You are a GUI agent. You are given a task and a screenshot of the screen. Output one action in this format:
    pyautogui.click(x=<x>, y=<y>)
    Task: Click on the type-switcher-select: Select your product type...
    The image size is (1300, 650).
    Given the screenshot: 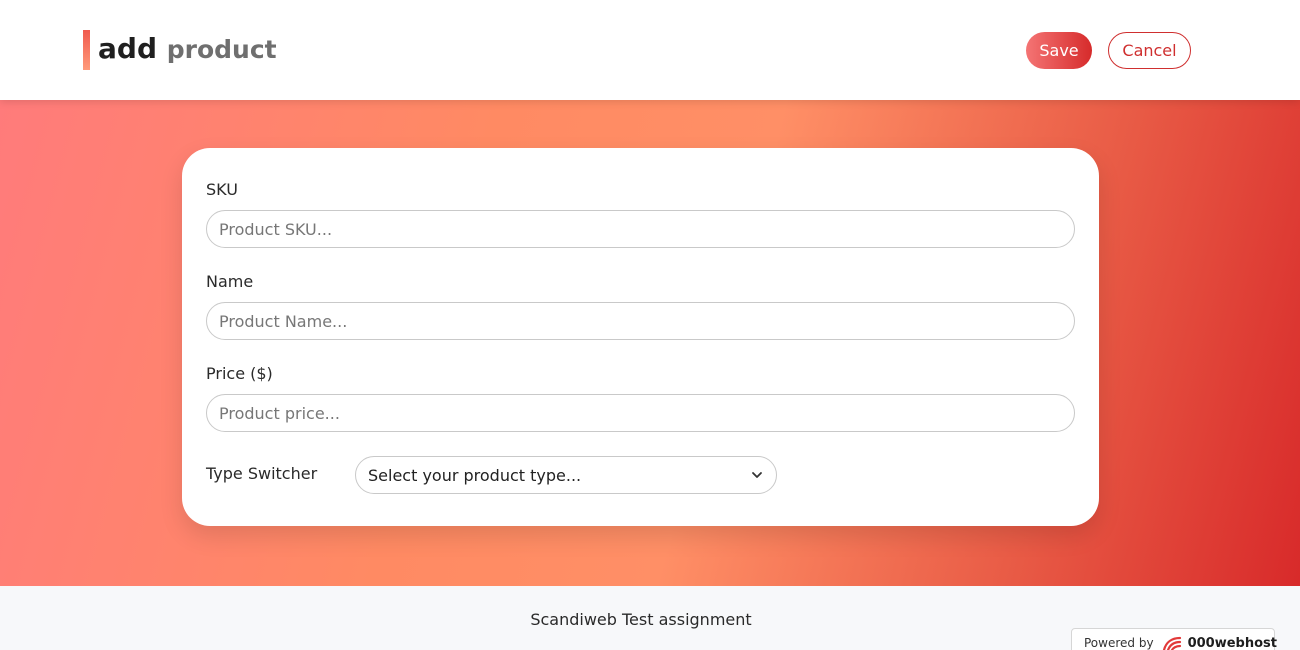 What is the action you would take?
    pyautogui.click(x=566, y=475)
    